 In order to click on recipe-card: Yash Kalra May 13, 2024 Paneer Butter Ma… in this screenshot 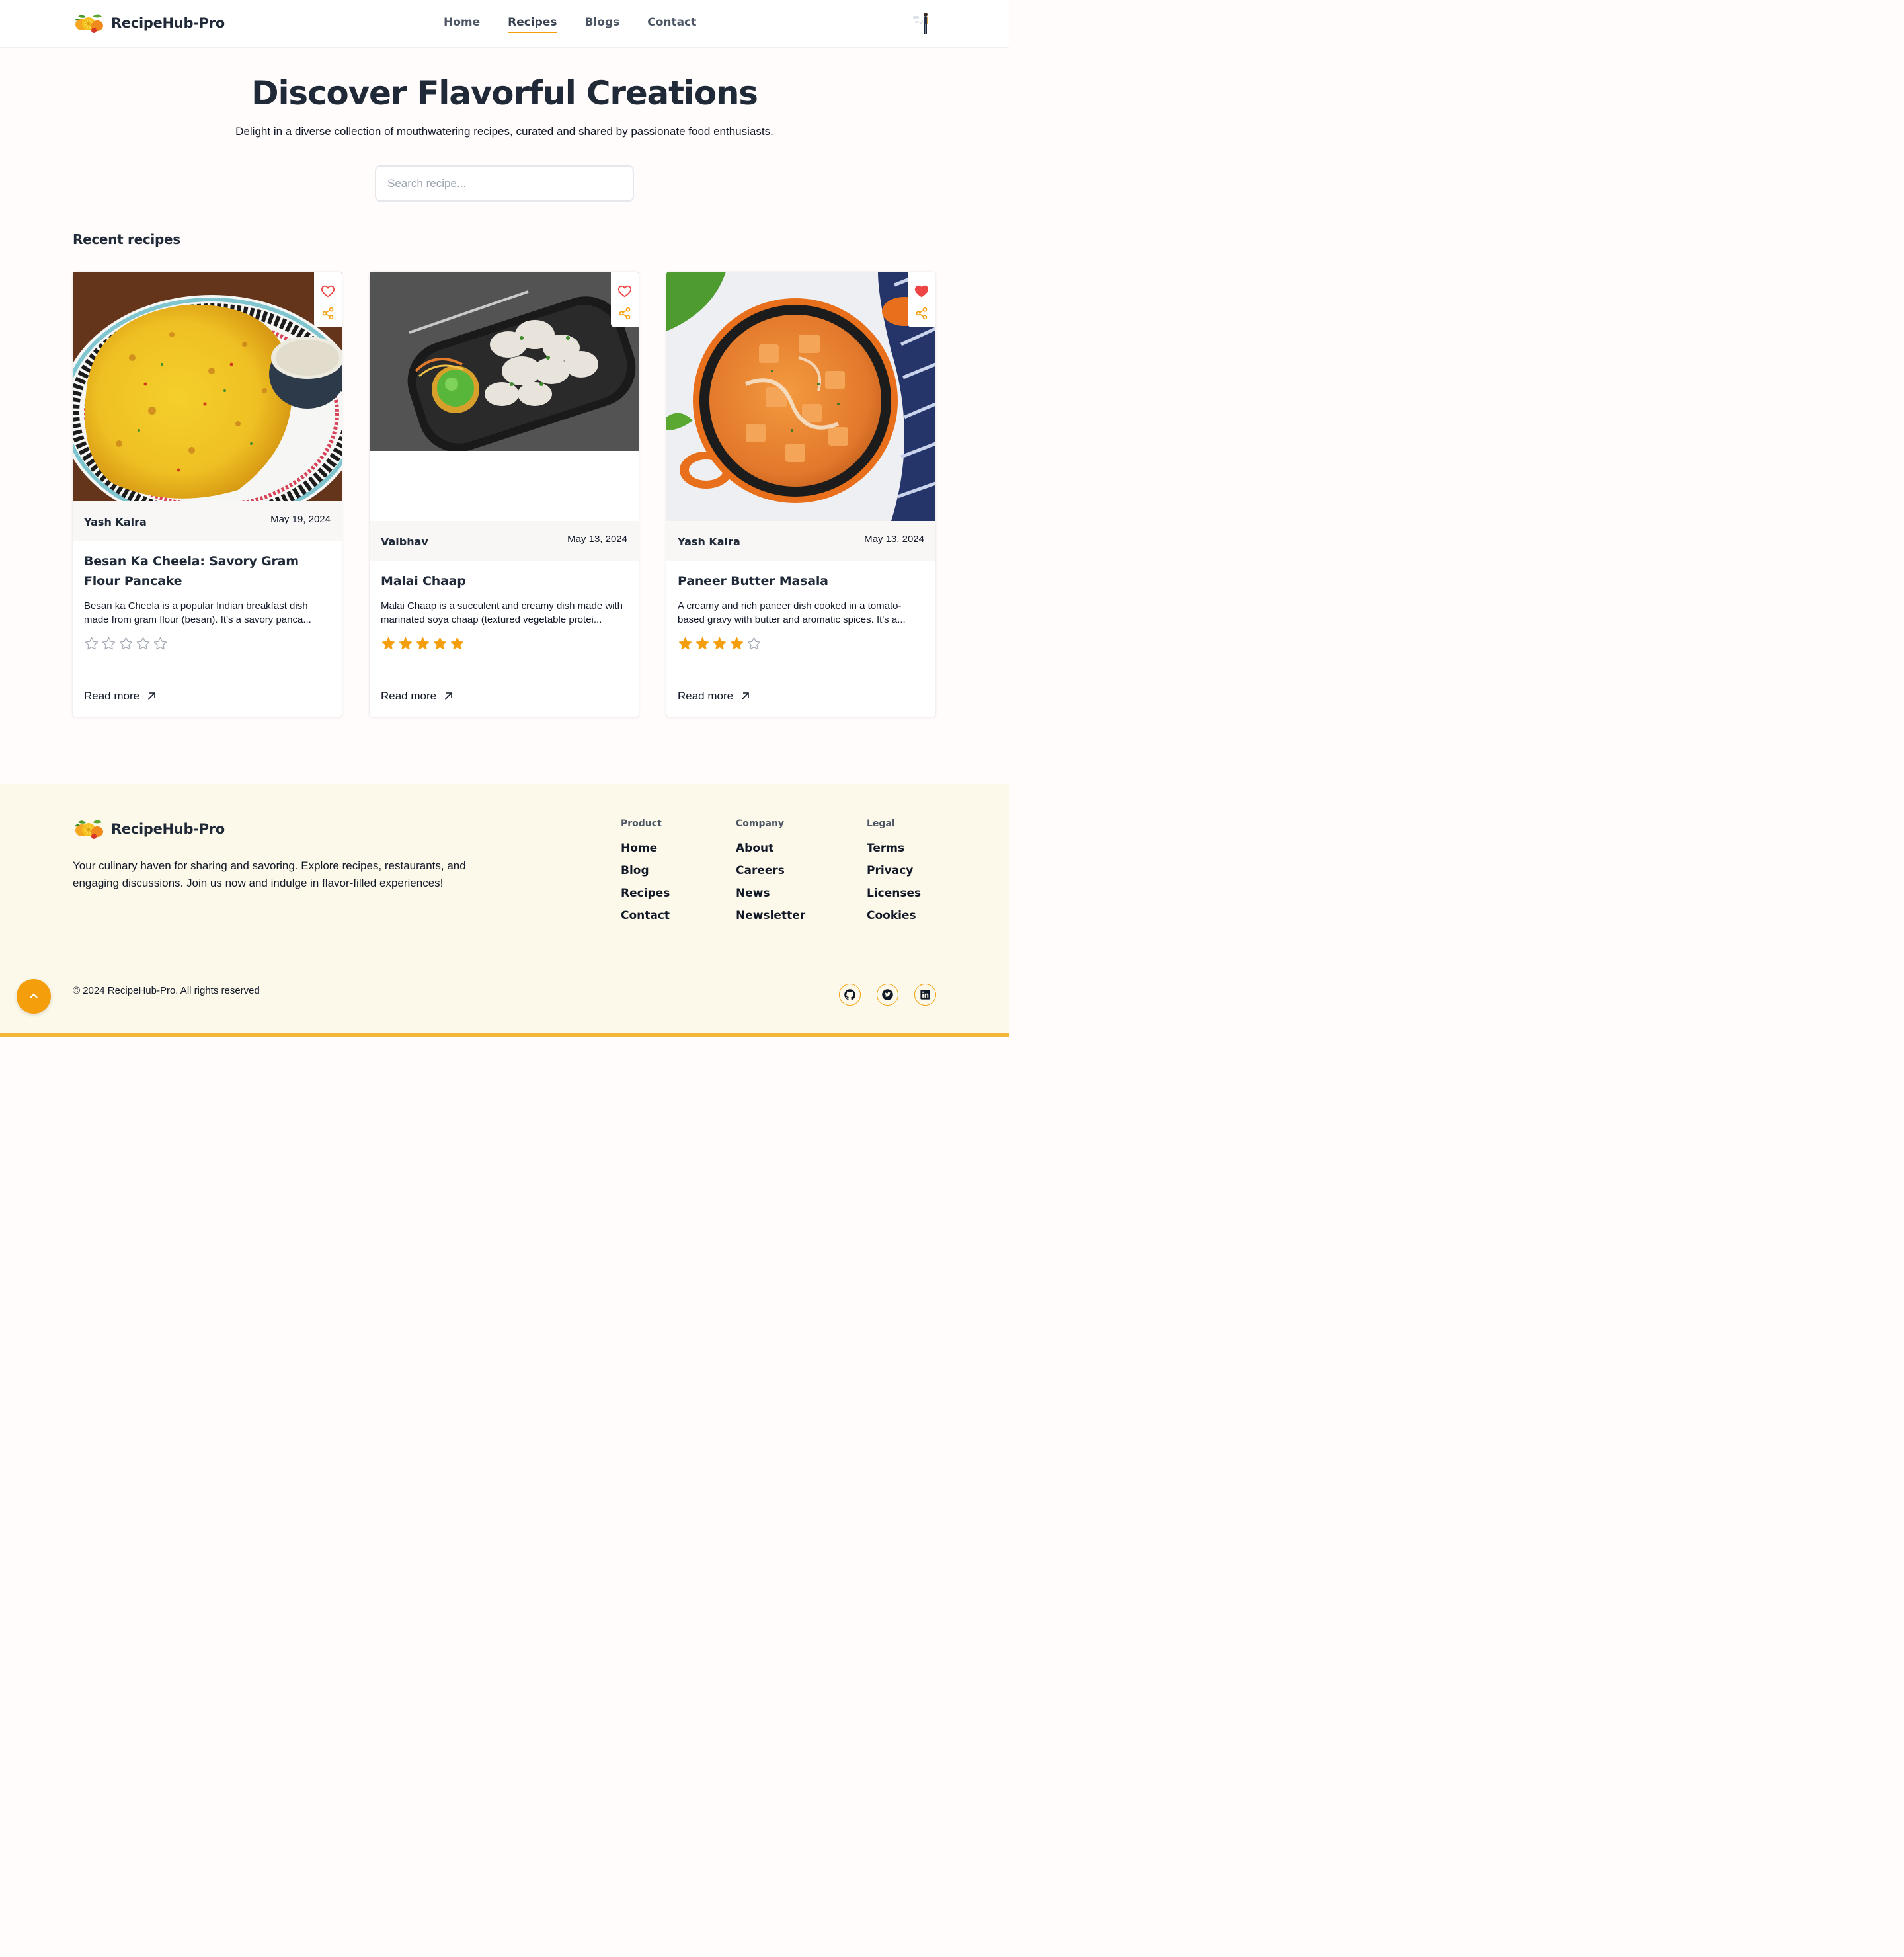, I will do `click(800, 494)`.